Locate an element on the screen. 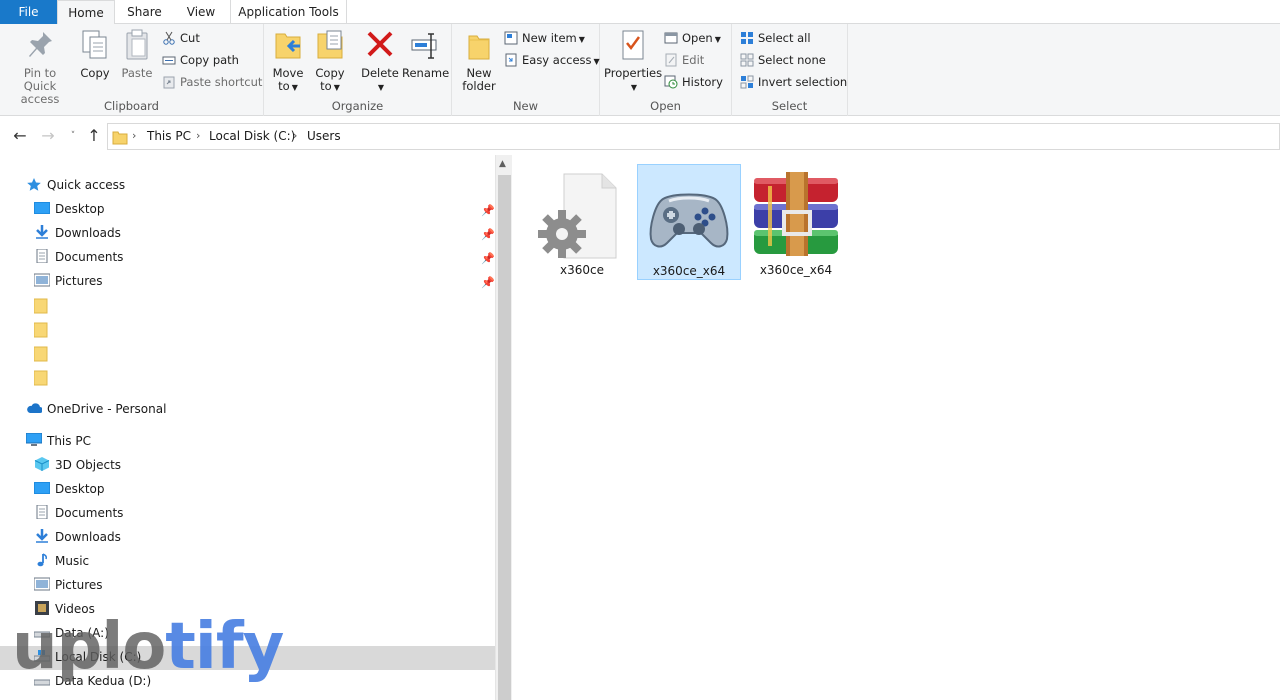  history-button: History is located at coordinates (693, 82).